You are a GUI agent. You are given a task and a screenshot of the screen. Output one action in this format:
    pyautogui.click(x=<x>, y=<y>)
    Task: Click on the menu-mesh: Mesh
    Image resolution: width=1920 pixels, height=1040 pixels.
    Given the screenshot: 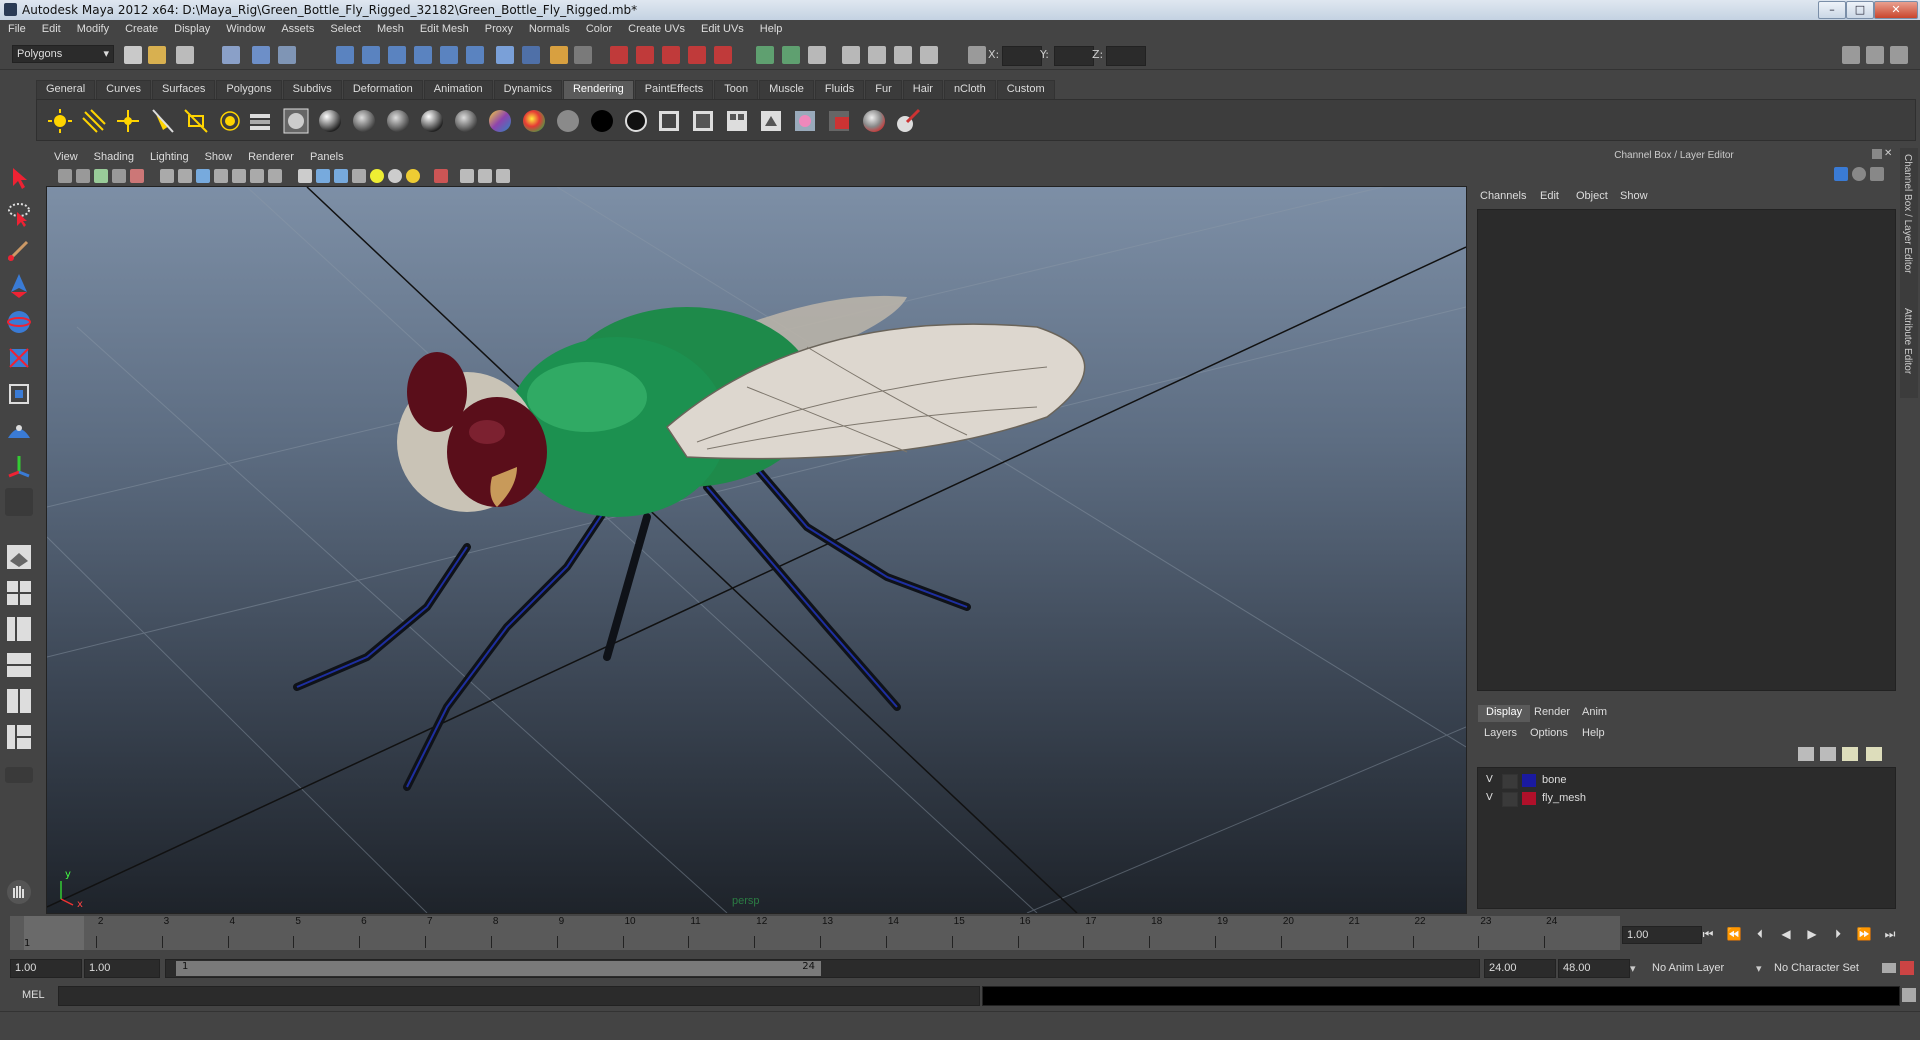 What is the action you would take?
    pyautogui.click(x=390, y=27)
    